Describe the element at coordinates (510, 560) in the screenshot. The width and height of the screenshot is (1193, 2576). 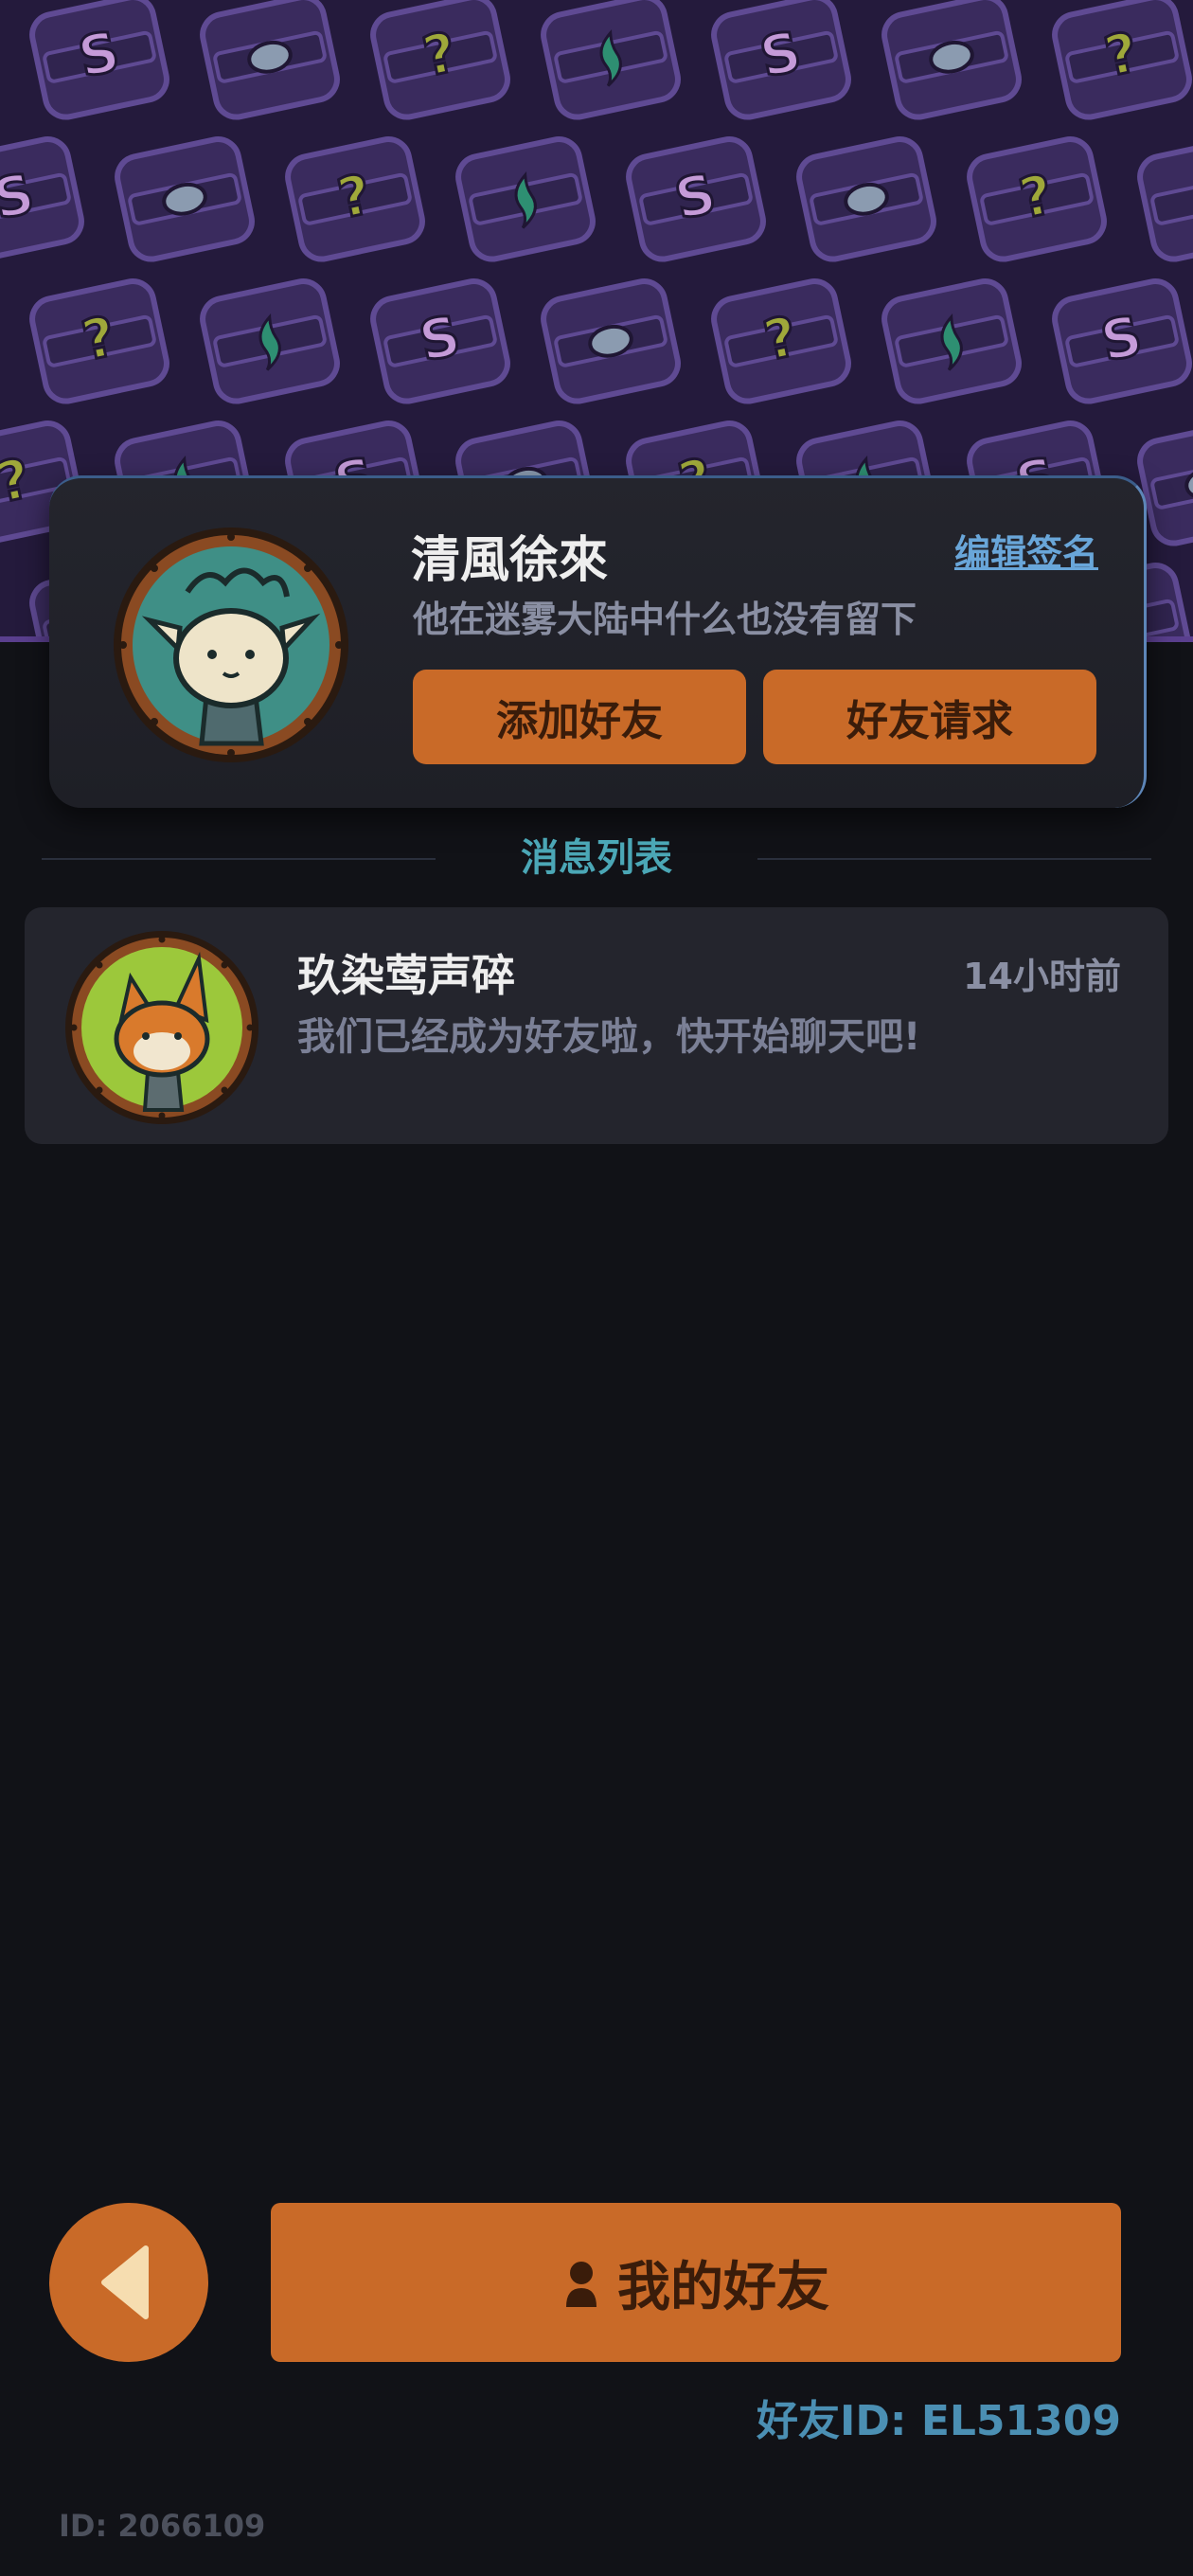
I see `profile-name: 清風徐來` at that location.